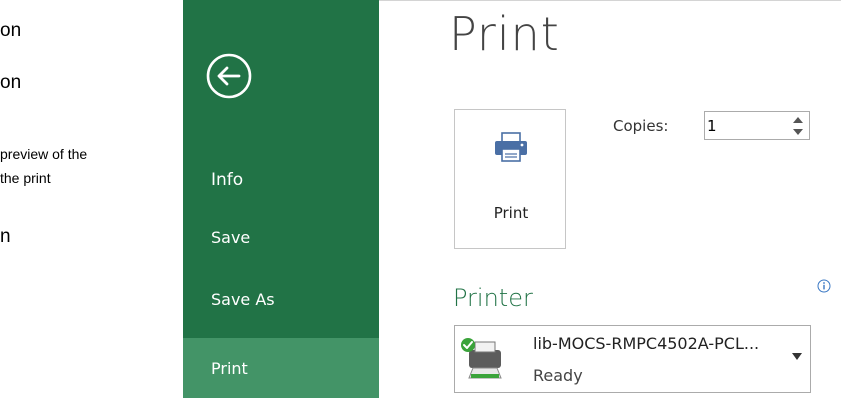 Image resolution: width=841 pixels, height=398 pixels. What do you see at coordinates (641, 126) in the screenshot?
I see `copies-label: Copies:` at bounding box center [641, 126].